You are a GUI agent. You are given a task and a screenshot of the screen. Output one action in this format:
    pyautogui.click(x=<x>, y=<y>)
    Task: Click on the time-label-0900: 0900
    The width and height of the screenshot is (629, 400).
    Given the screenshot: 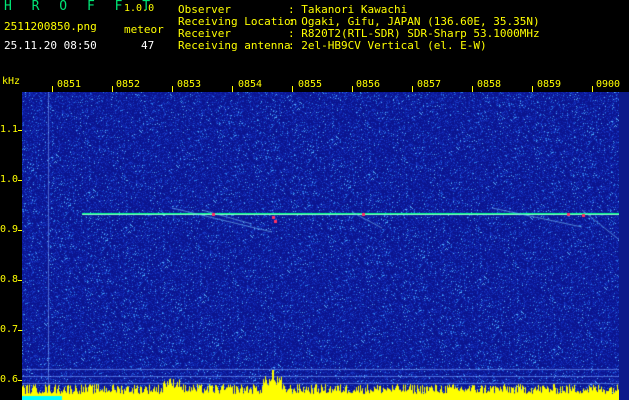 What is the action you would take?
    pyautogui.click(x=608, y=84)
    